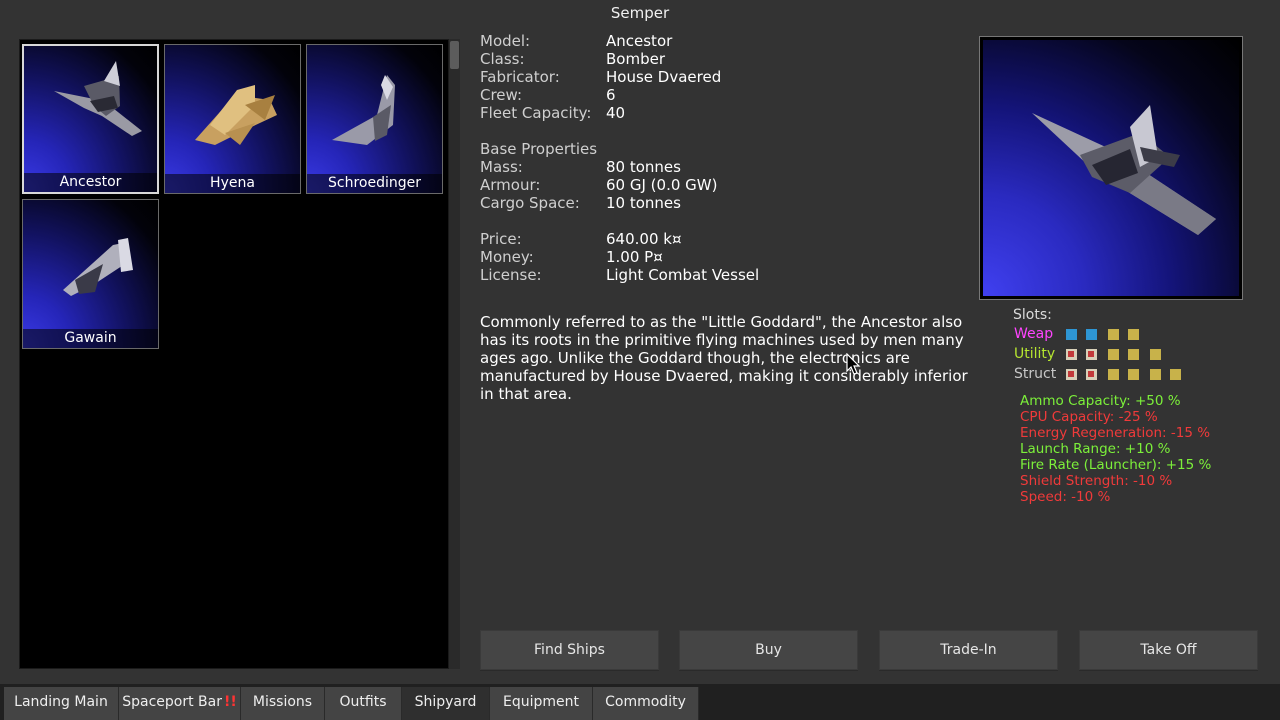 The image size is (1280, 720). What do you see at coordinates (683, 275) in the screenshot?
I see `license-value: Light Combat Vessel` at bounding box center [683, 275].